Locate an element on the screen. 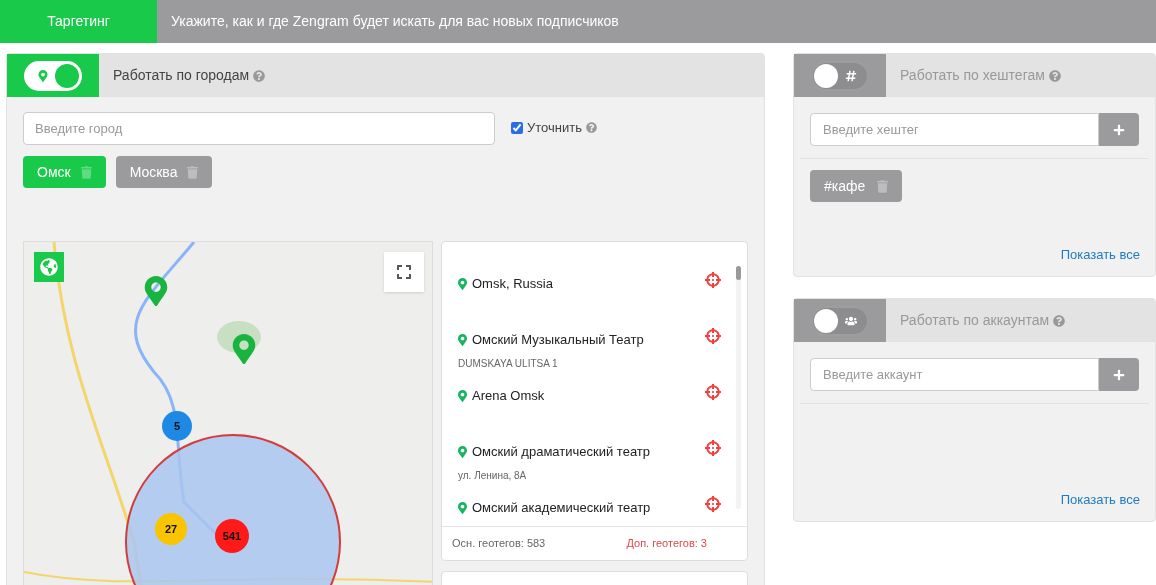  refine-checkbox is located at coordinates (517, 127).